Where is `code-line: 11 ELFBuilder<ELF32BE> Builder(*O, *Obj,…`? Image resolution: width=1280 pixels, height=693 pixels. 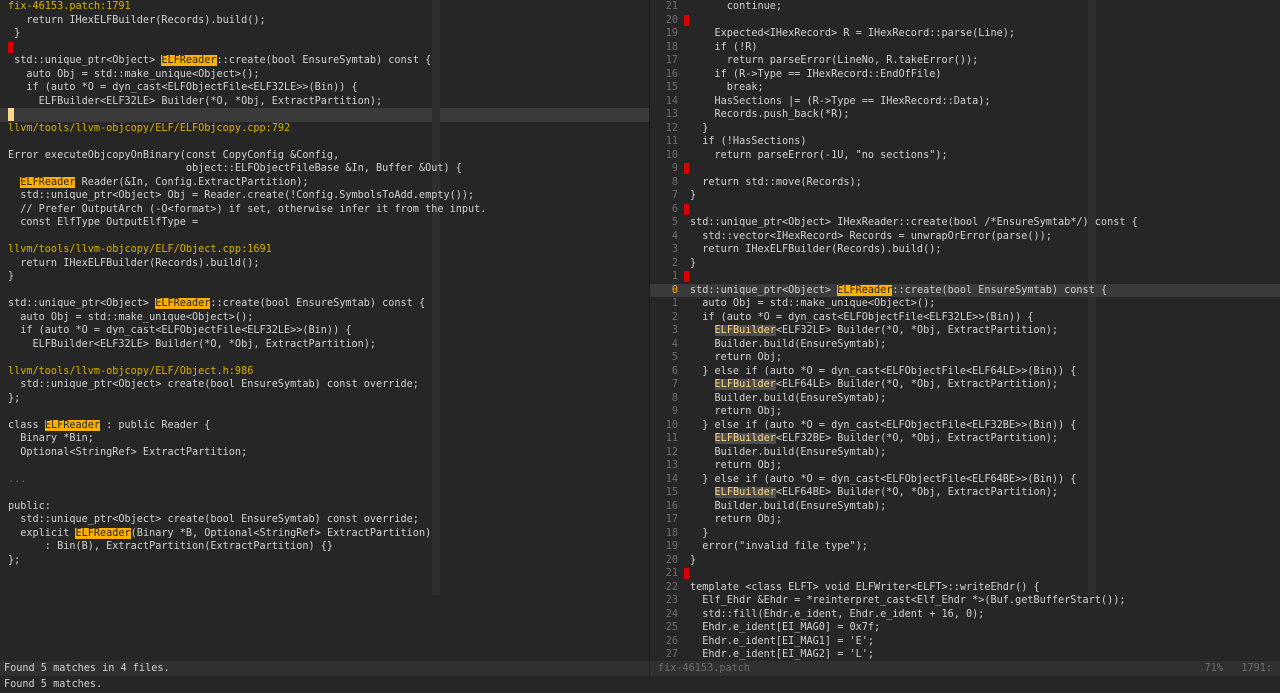 code-line: 11 ELFBuilder<ELF32BE> Builder(*O, *Obj,… is located at coordinates (965, 439).